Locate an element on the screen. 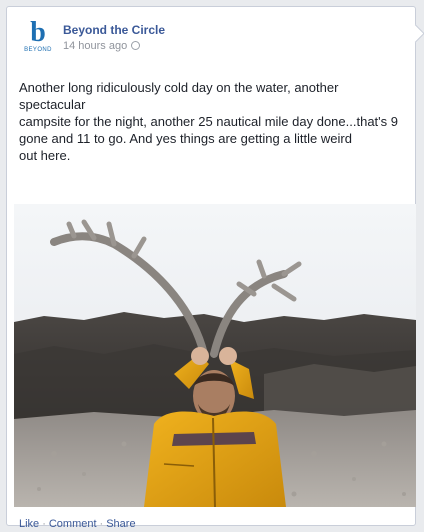 The image size is (424, 532). page-avatar: b BEYOND is located at coordinates (38, 36).